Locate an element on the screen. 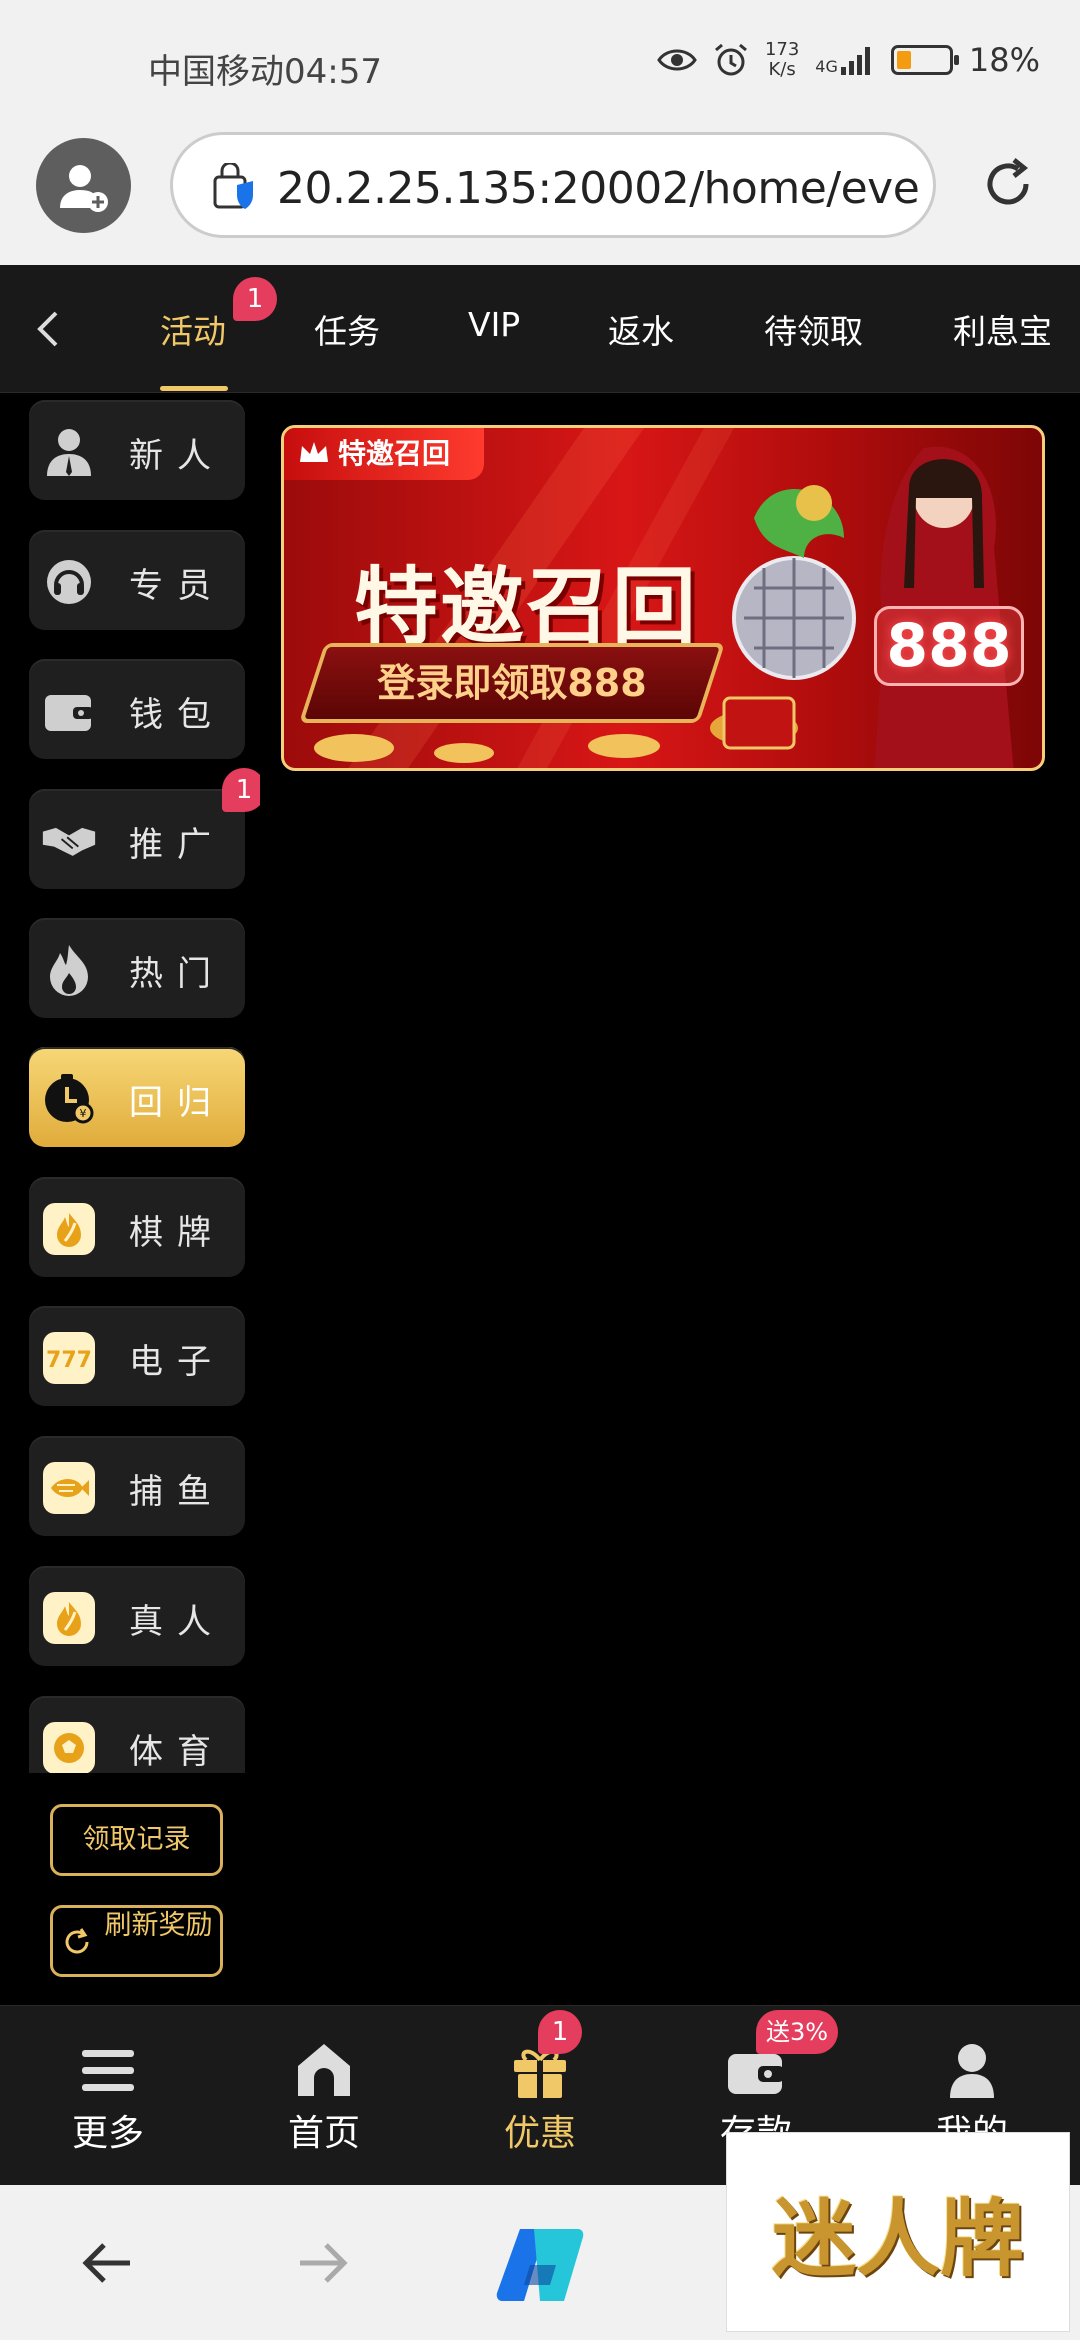  net-speed-value: 173 is located at coordinates (782, 49).